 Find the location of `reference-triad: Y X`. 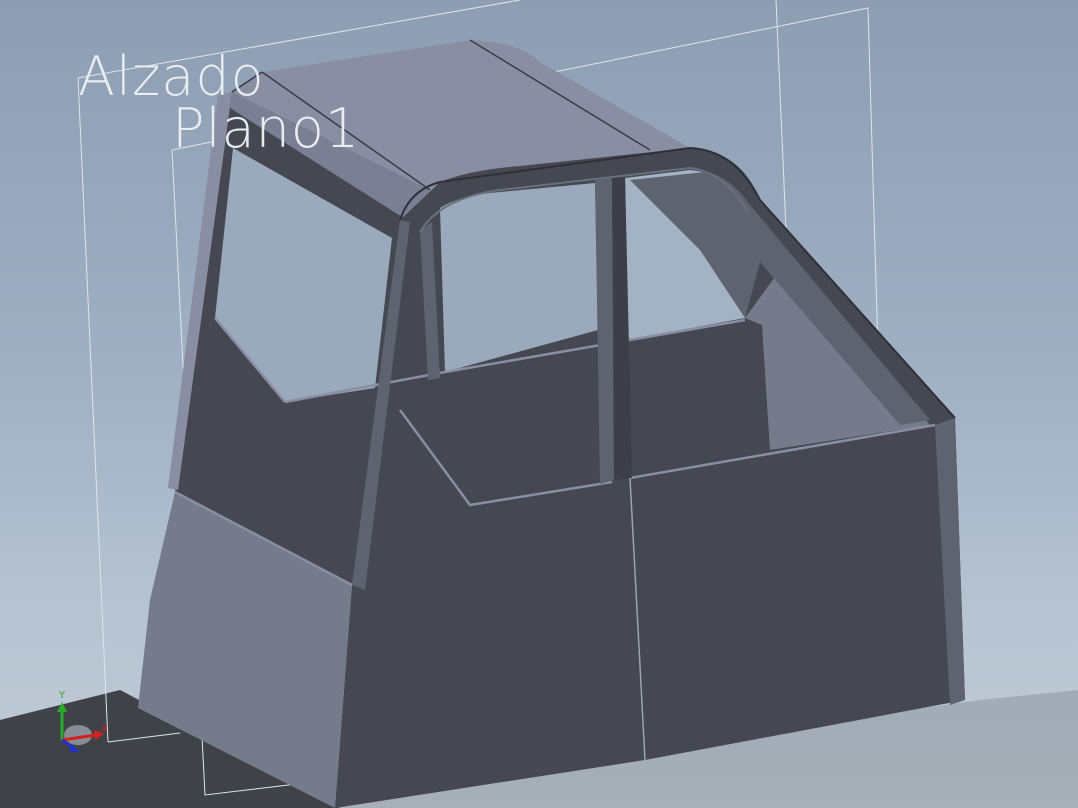

reference-triad: Y X is located at coordinates (82, 721).